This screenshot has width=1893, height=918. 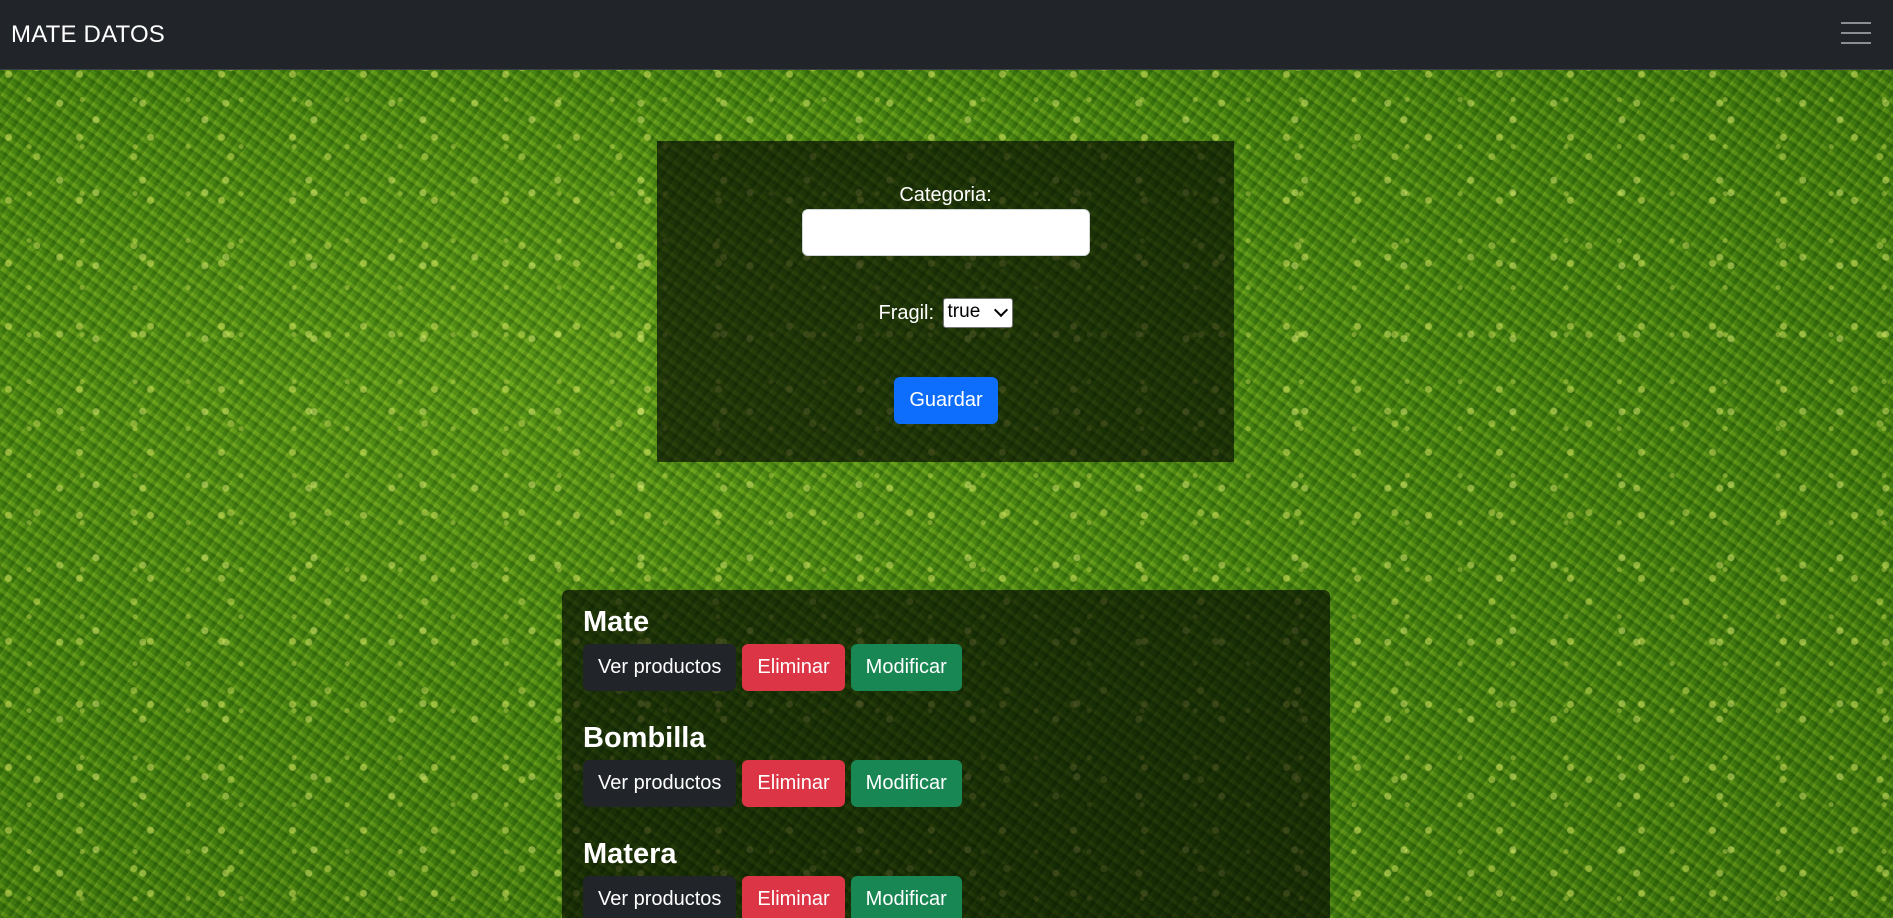 I want to click on list-item: Matera Ver productos Eliminar Modificar, so click(x=775, y=877).